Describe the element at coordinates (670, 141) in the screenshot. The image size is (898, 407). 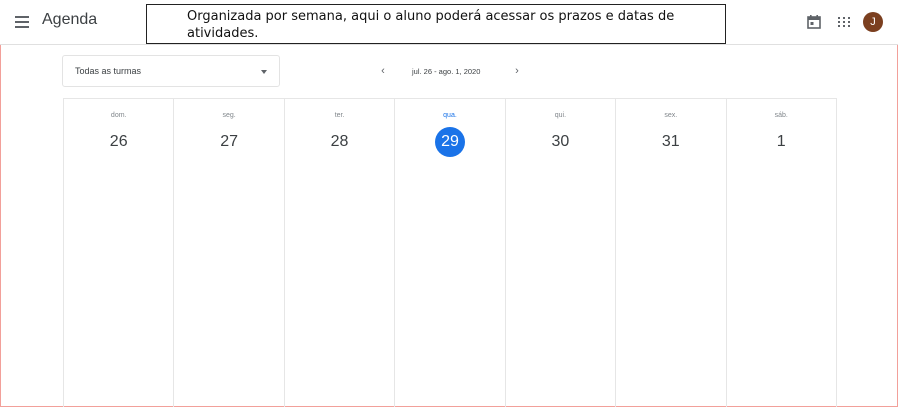
I see `day-number: 31` at that location.